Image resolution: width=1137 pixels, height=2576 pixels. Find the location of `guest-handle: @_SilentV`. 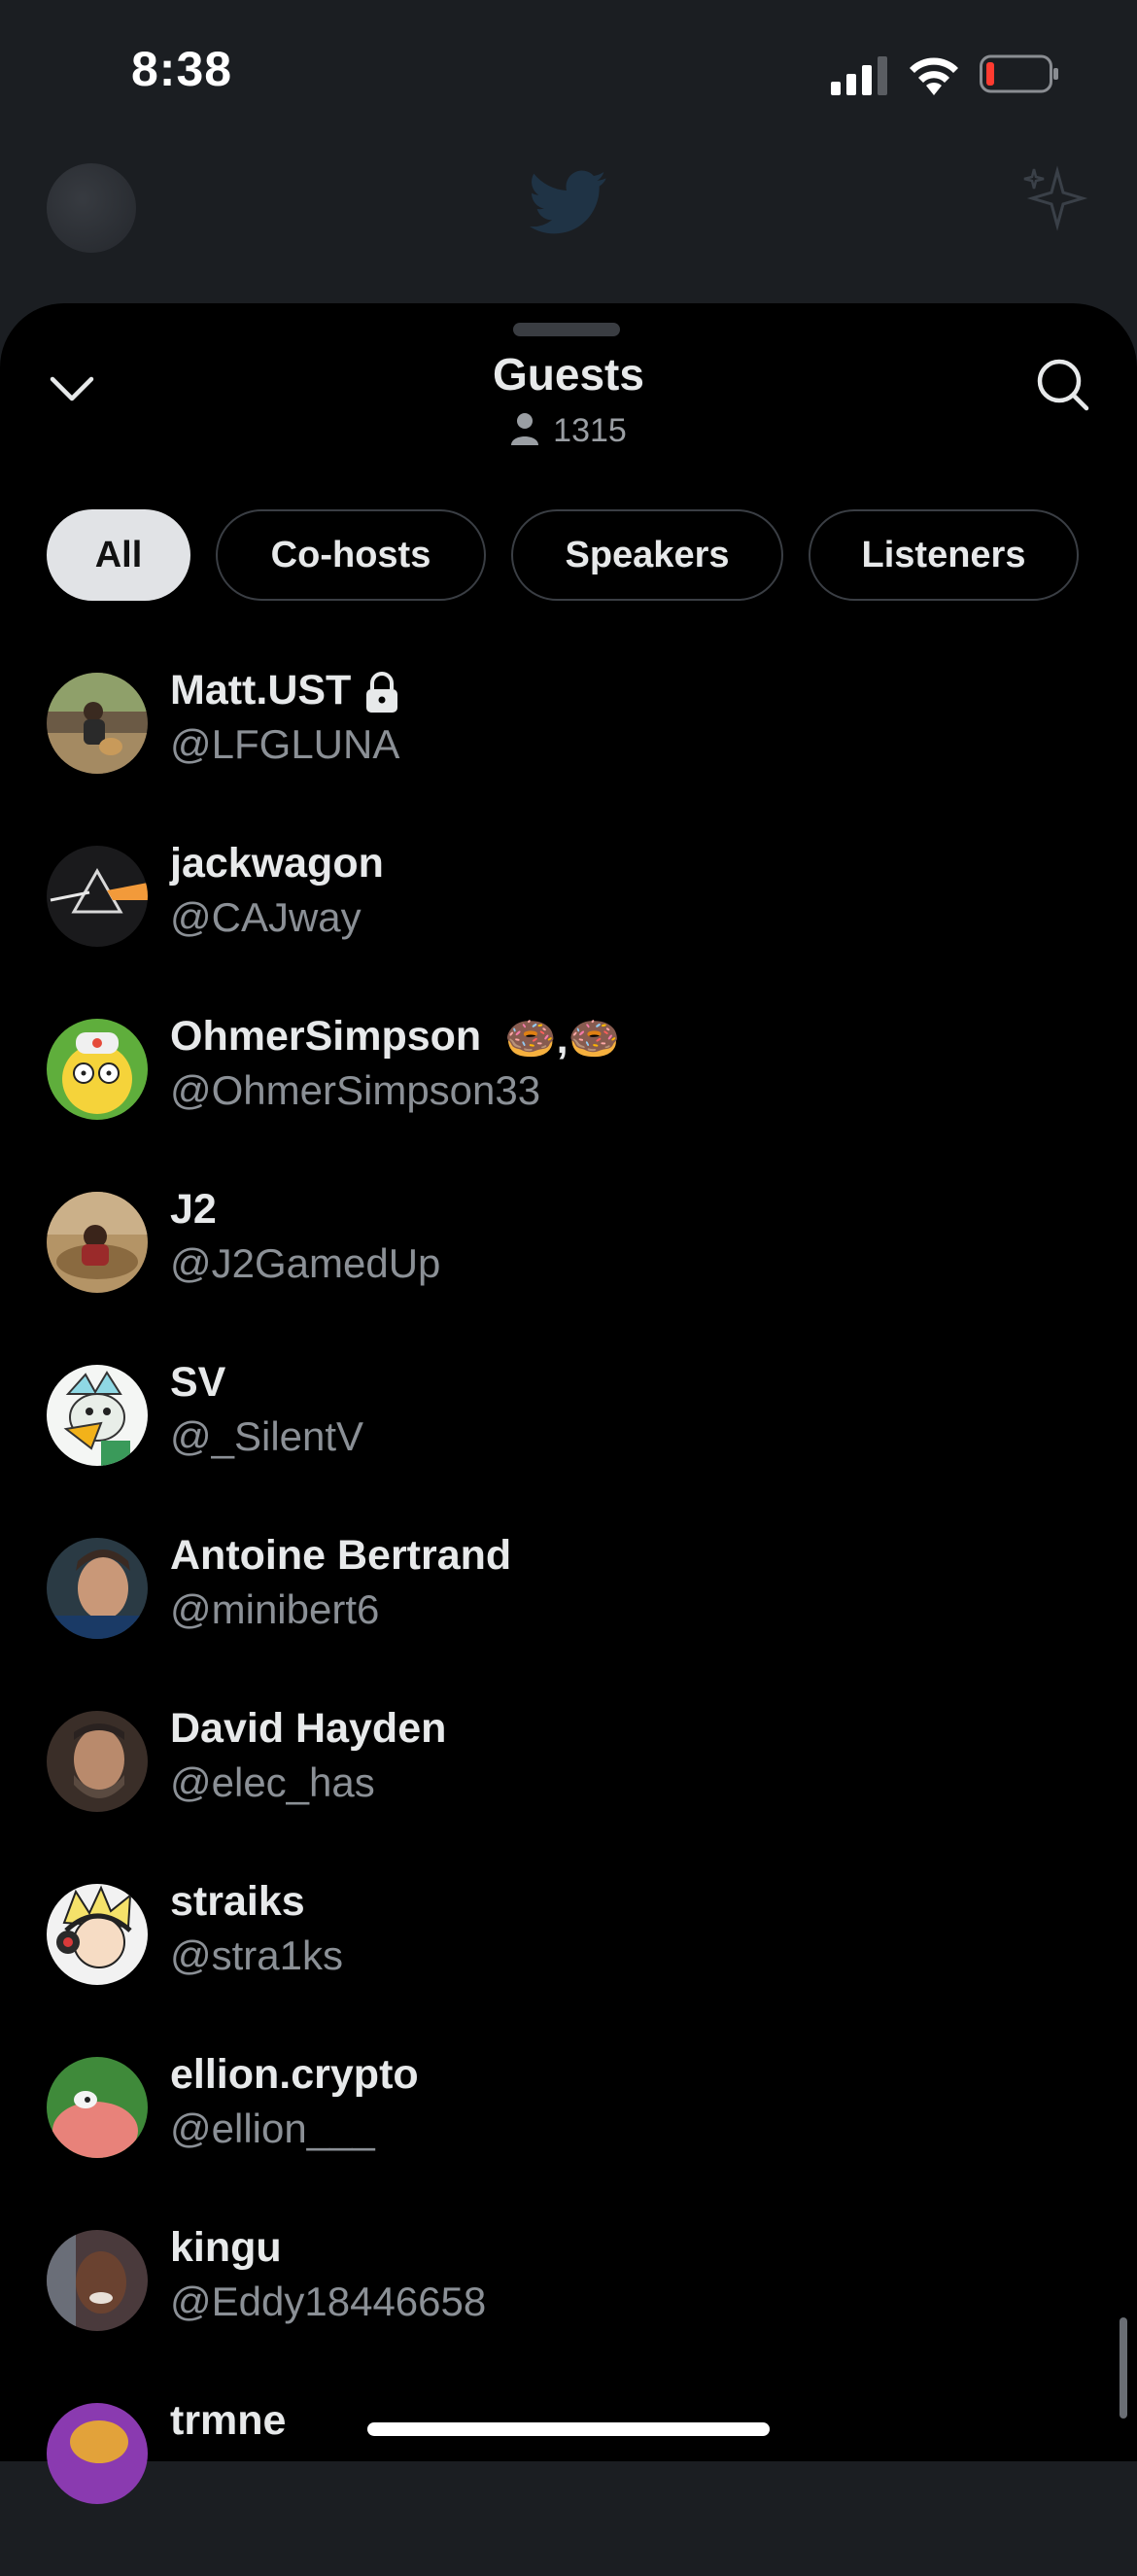

guest-handle: @_SilentV is located at coordinates (267, 1436).